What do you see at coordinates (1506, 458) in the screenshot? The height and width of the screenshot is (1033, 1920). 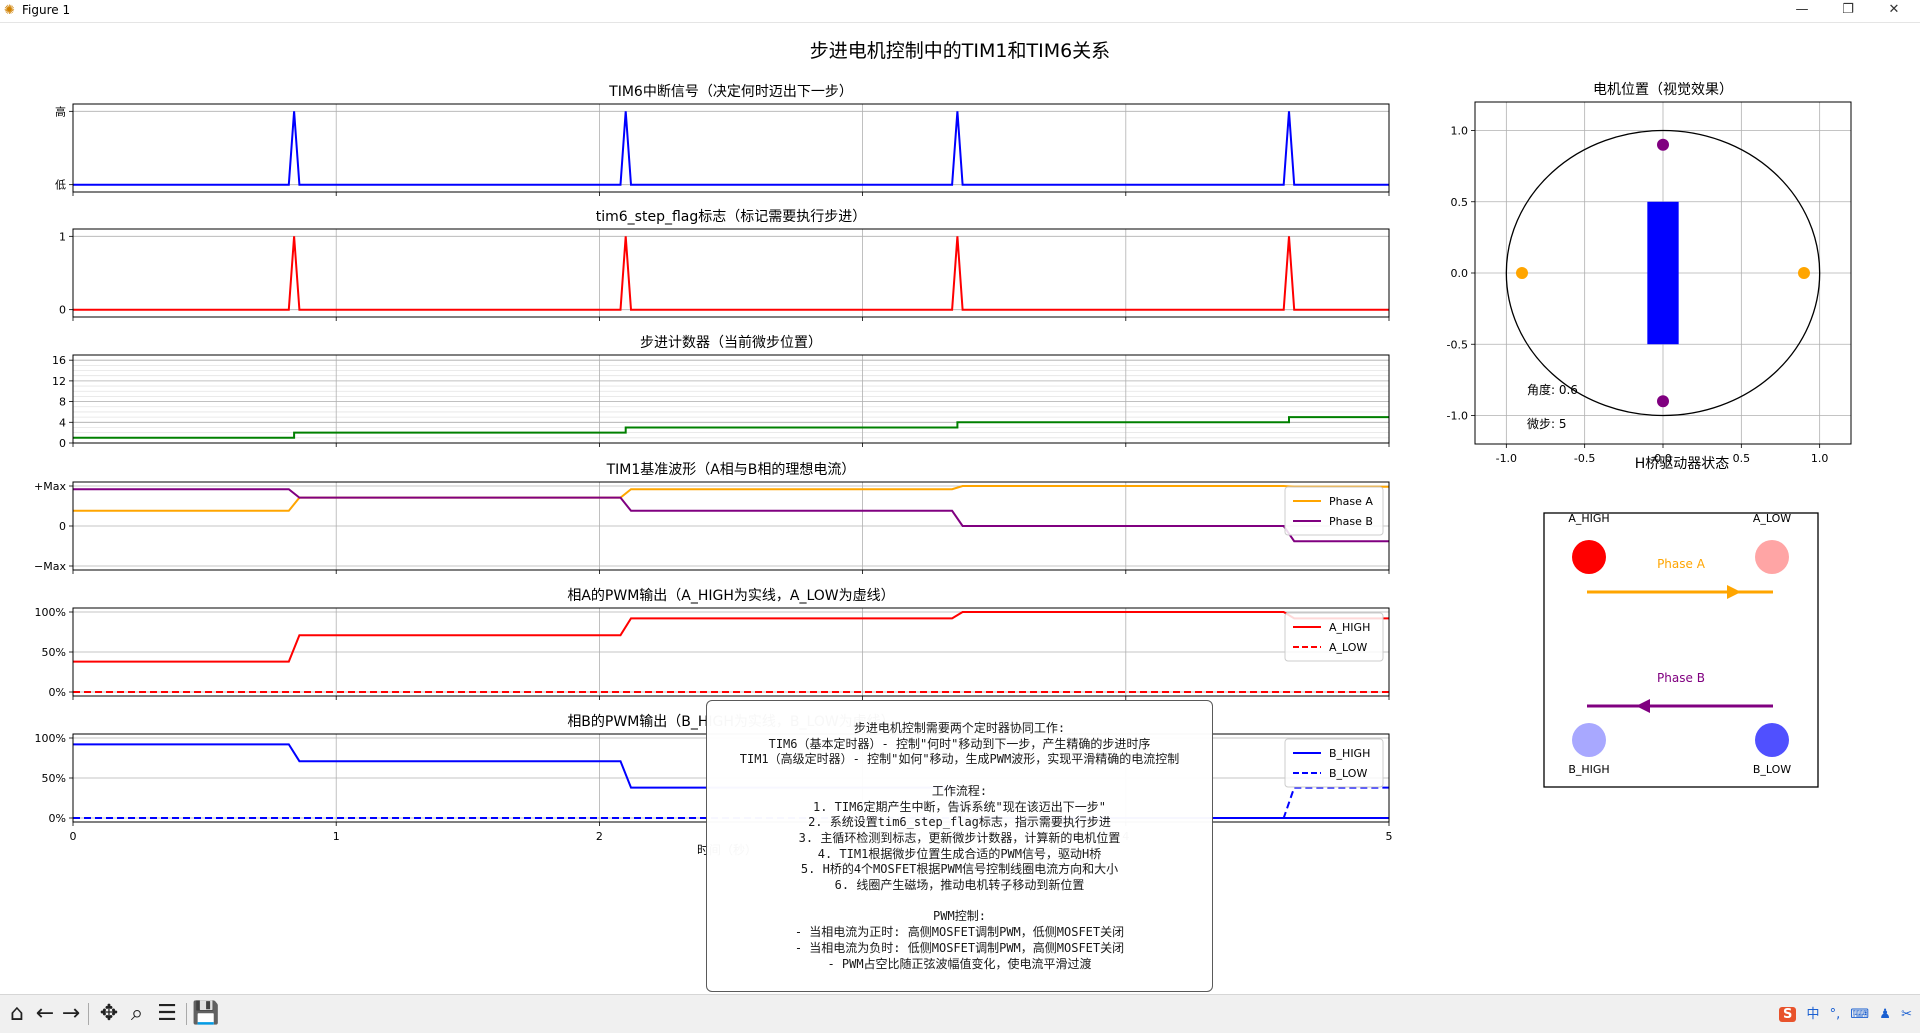 I see `x-tick-label: -1.0` at bounding box center [1506, 458].